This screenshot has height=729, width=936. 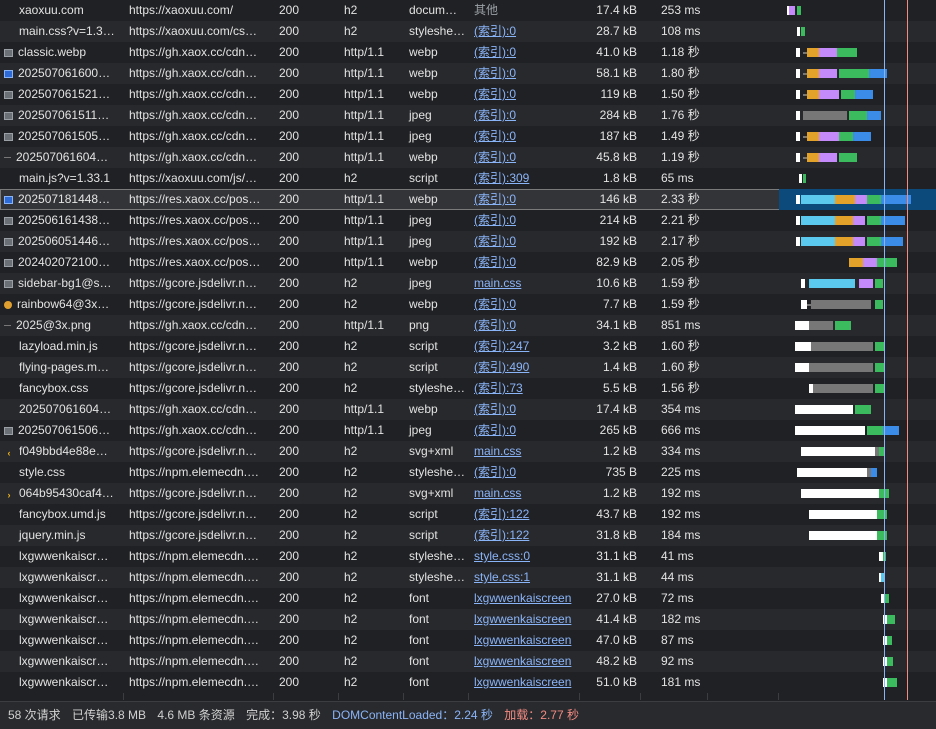 I want to click on request-initiator-cell: (索引):0, so click(x=524, y=52).